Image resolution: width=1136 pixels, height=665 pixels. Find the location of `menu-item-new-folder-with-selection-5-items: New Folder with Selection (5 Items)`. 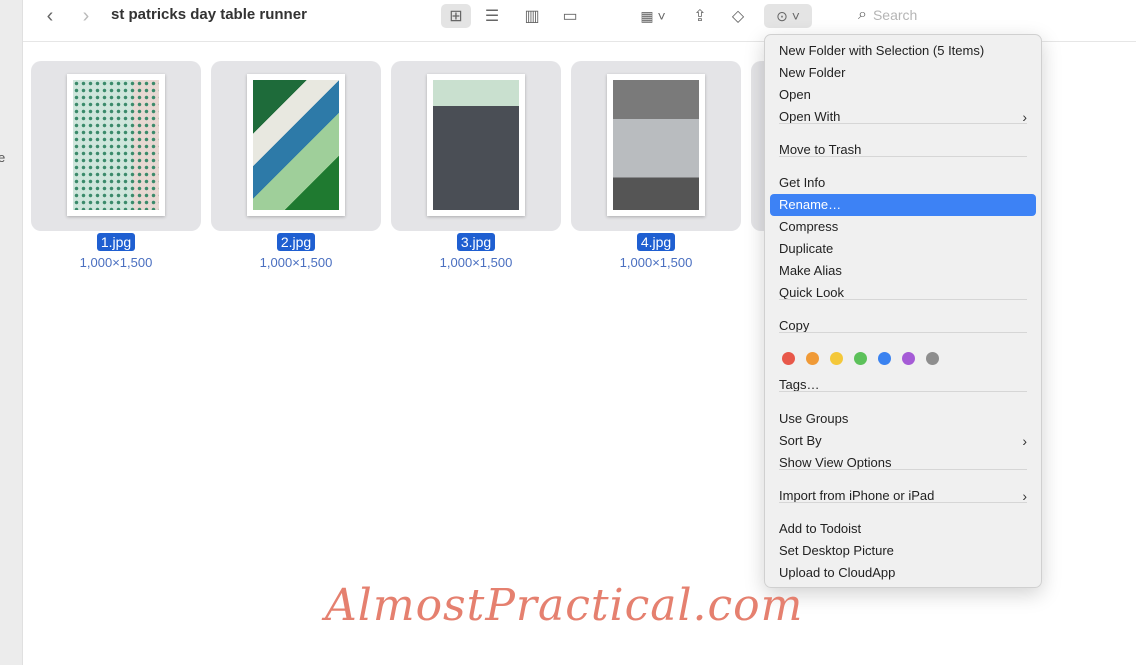

menu-item-new-folder-with-selection-5-items: New Folder with Selection (5 Items) is located at coordinates (903, 51).